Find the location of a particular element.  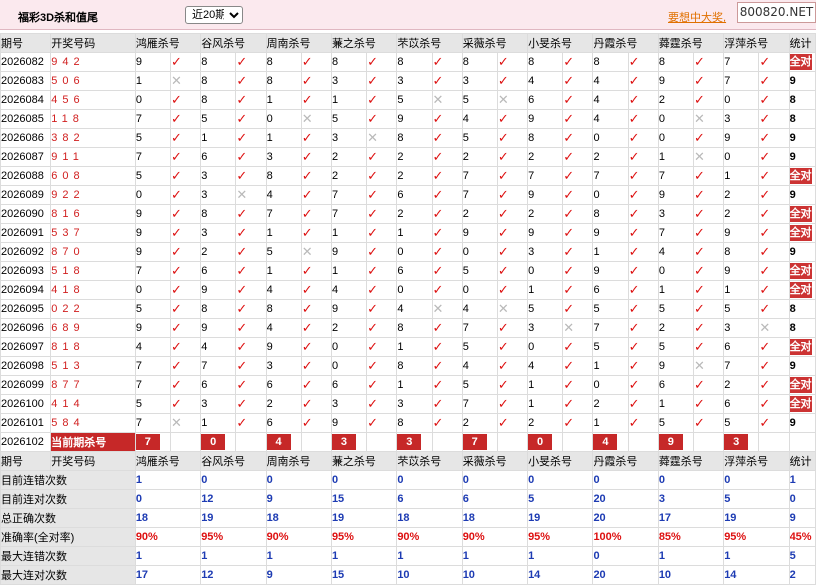

stats-value: 95% is located at coordinates (756, 537).